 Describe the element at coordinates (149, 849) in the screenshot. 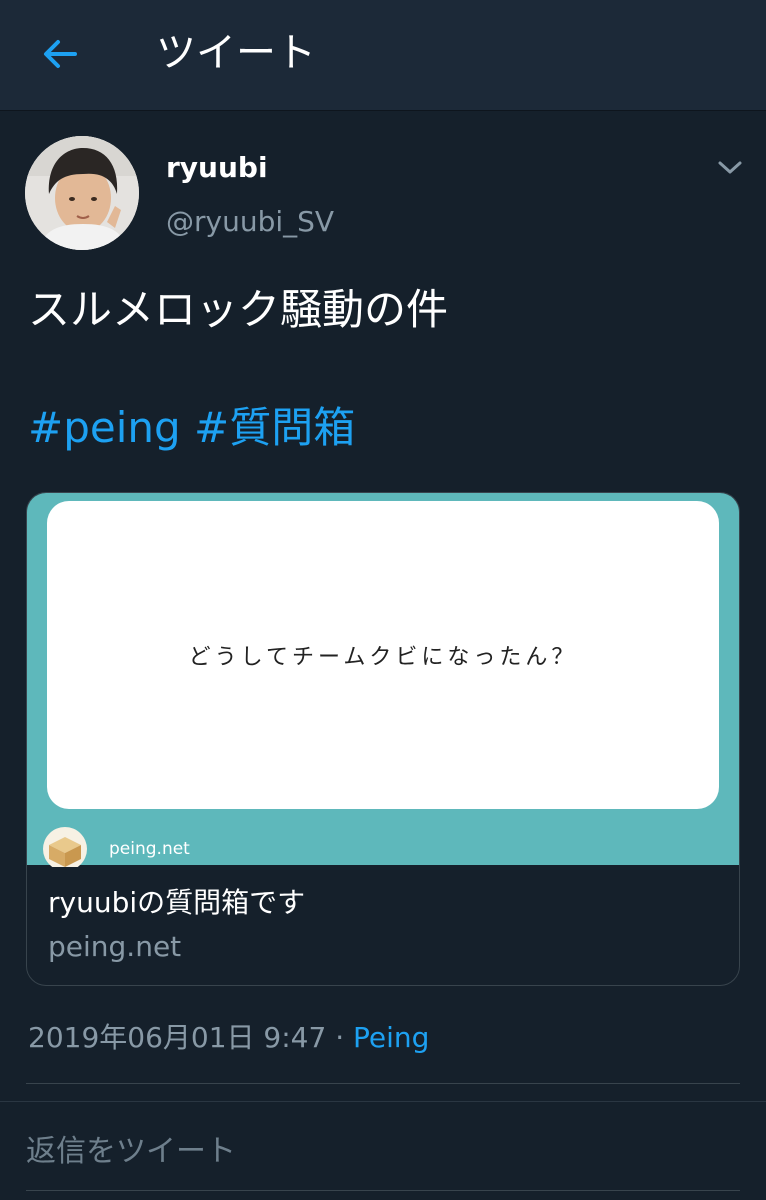

I see `card-media-site: peing.net` at that location.